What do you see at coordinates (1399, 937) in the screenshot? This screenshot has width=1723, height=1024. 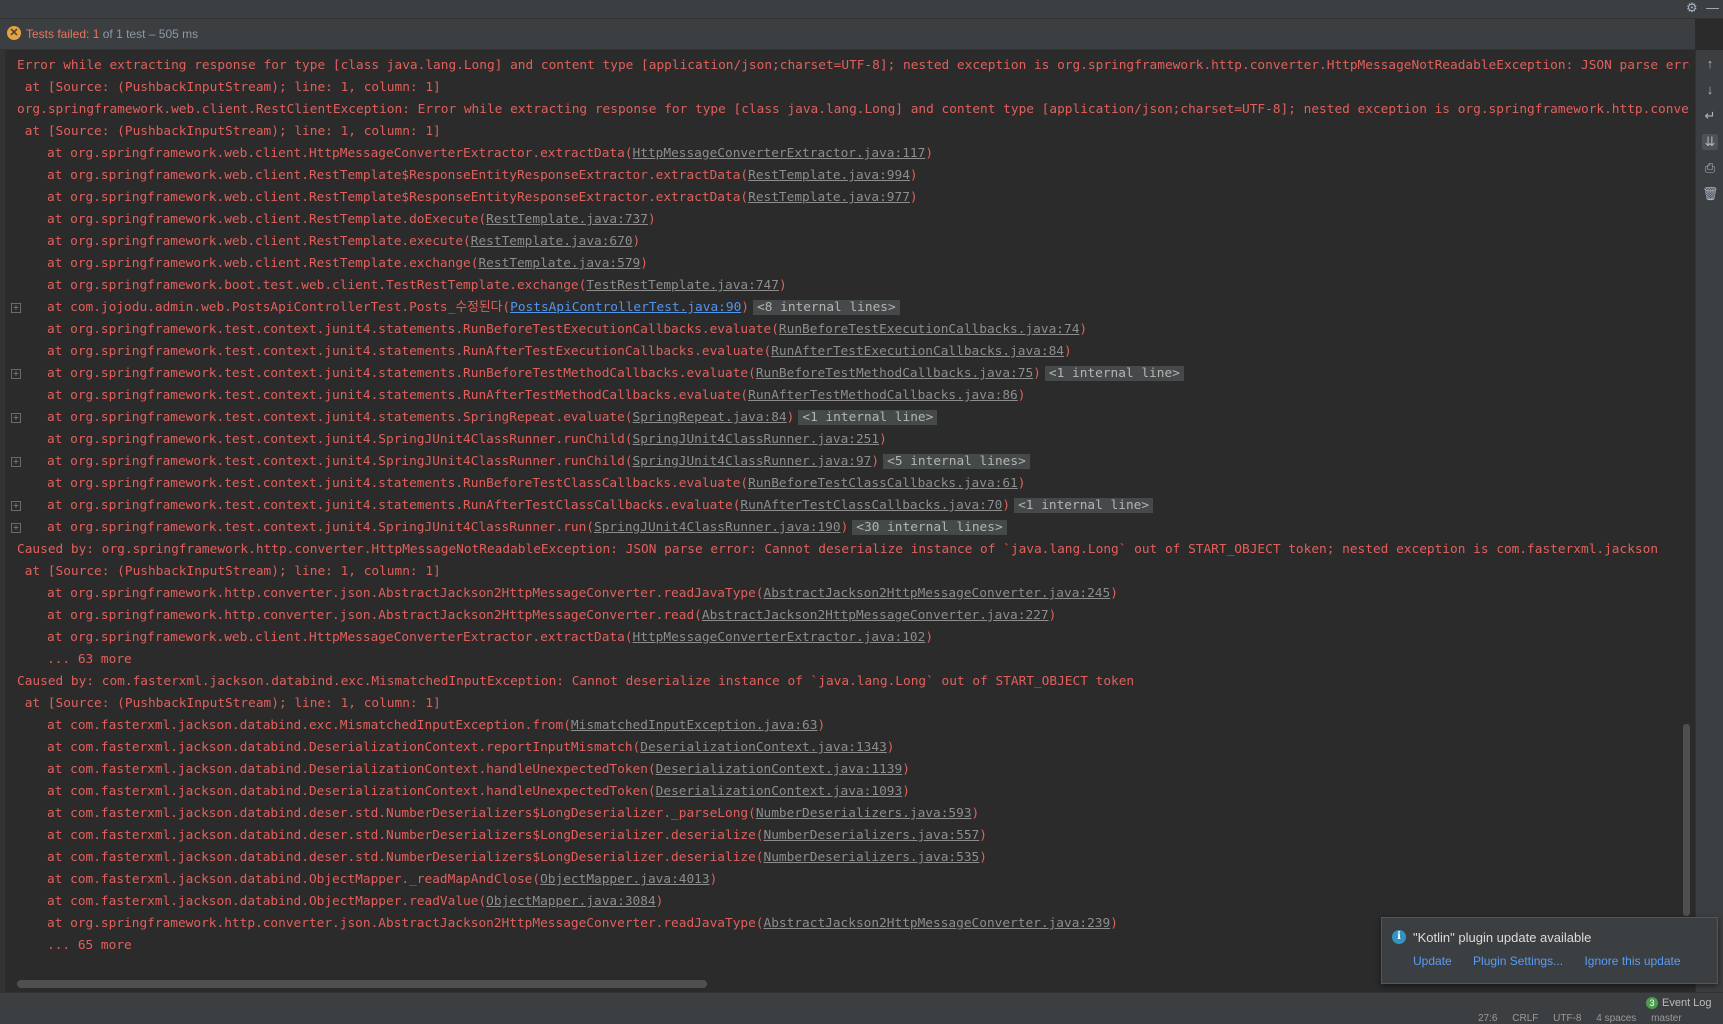 I see `info-icon: i` at bounding box center [1399, 937].